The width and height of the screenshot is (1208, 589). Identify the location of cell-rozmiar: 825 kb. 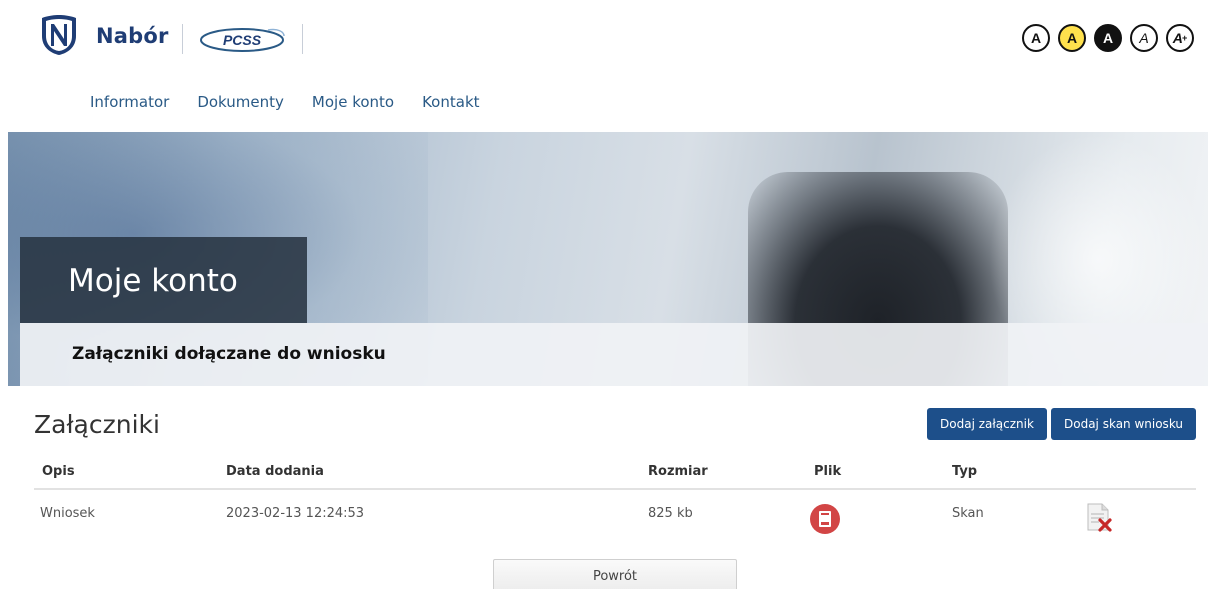
(670, 513).